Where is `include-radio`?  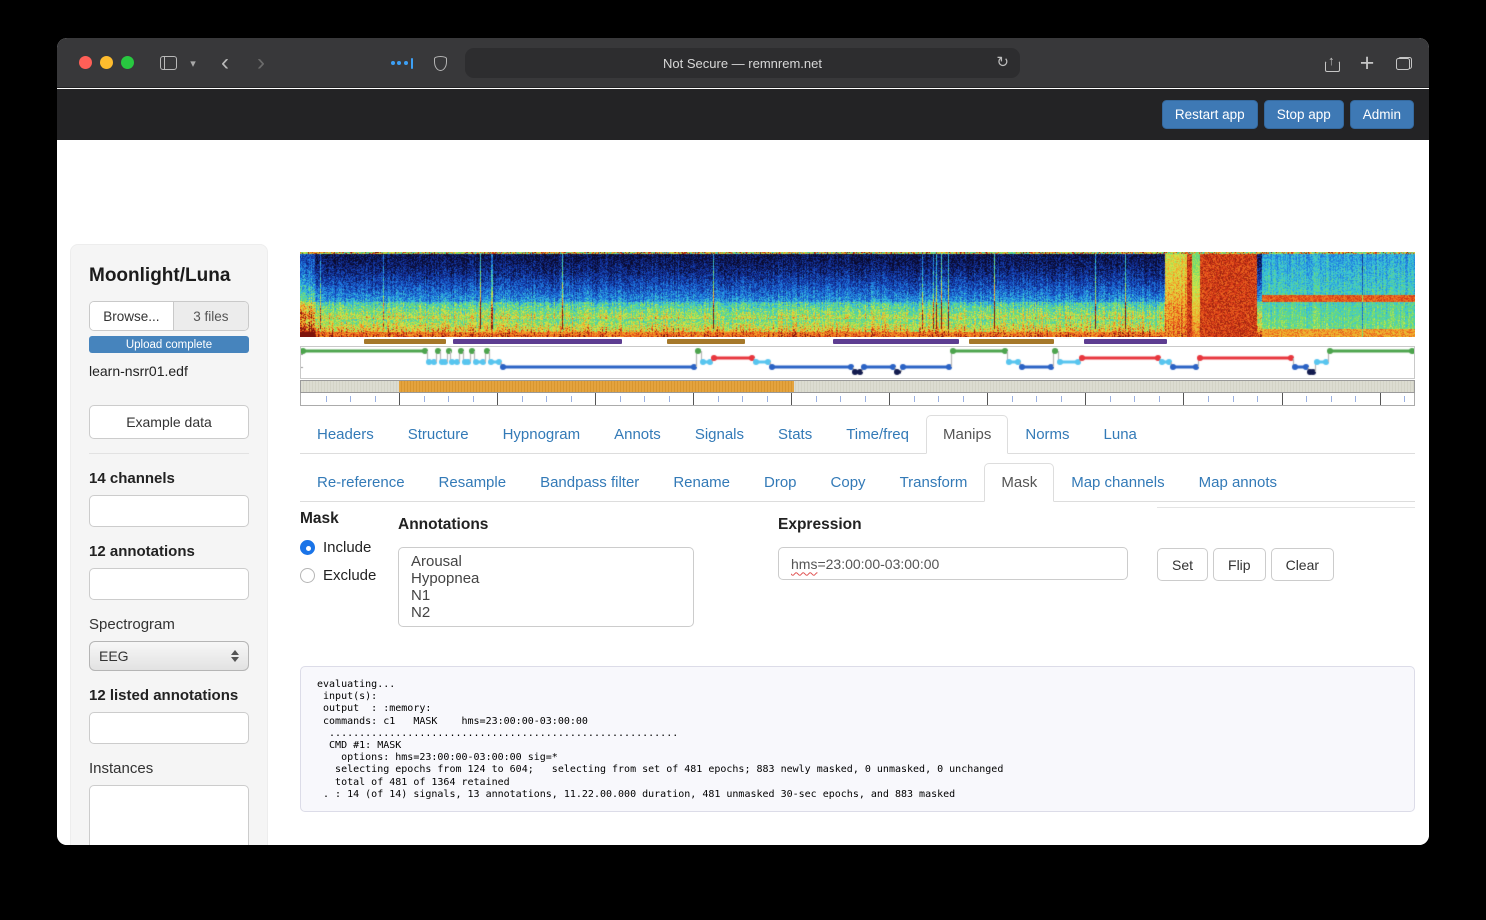
include-radio is located at coordinates (307, 547).